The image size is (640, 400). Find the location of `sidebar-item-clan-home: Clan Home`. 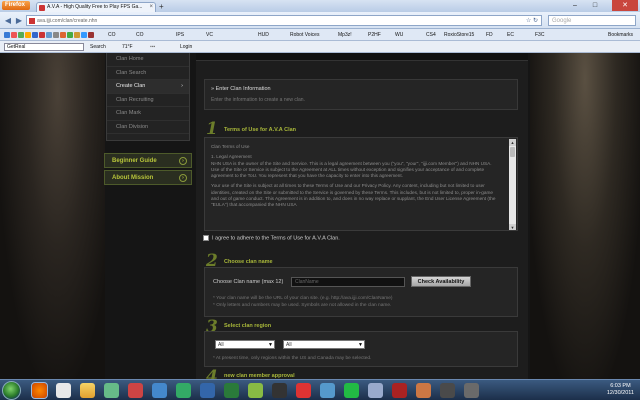

sidebar-item-clan-home: Clan Home is located at coordinates (148, 60).